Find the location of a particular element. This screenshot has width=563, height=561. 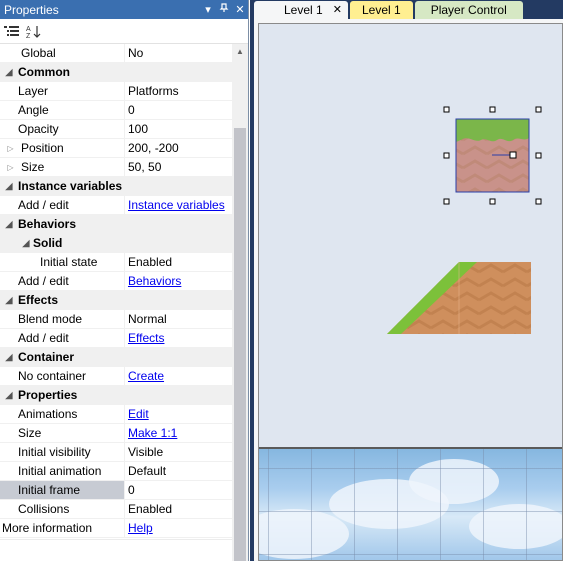

create-container-link: Create is located at coordinates (146, 376).